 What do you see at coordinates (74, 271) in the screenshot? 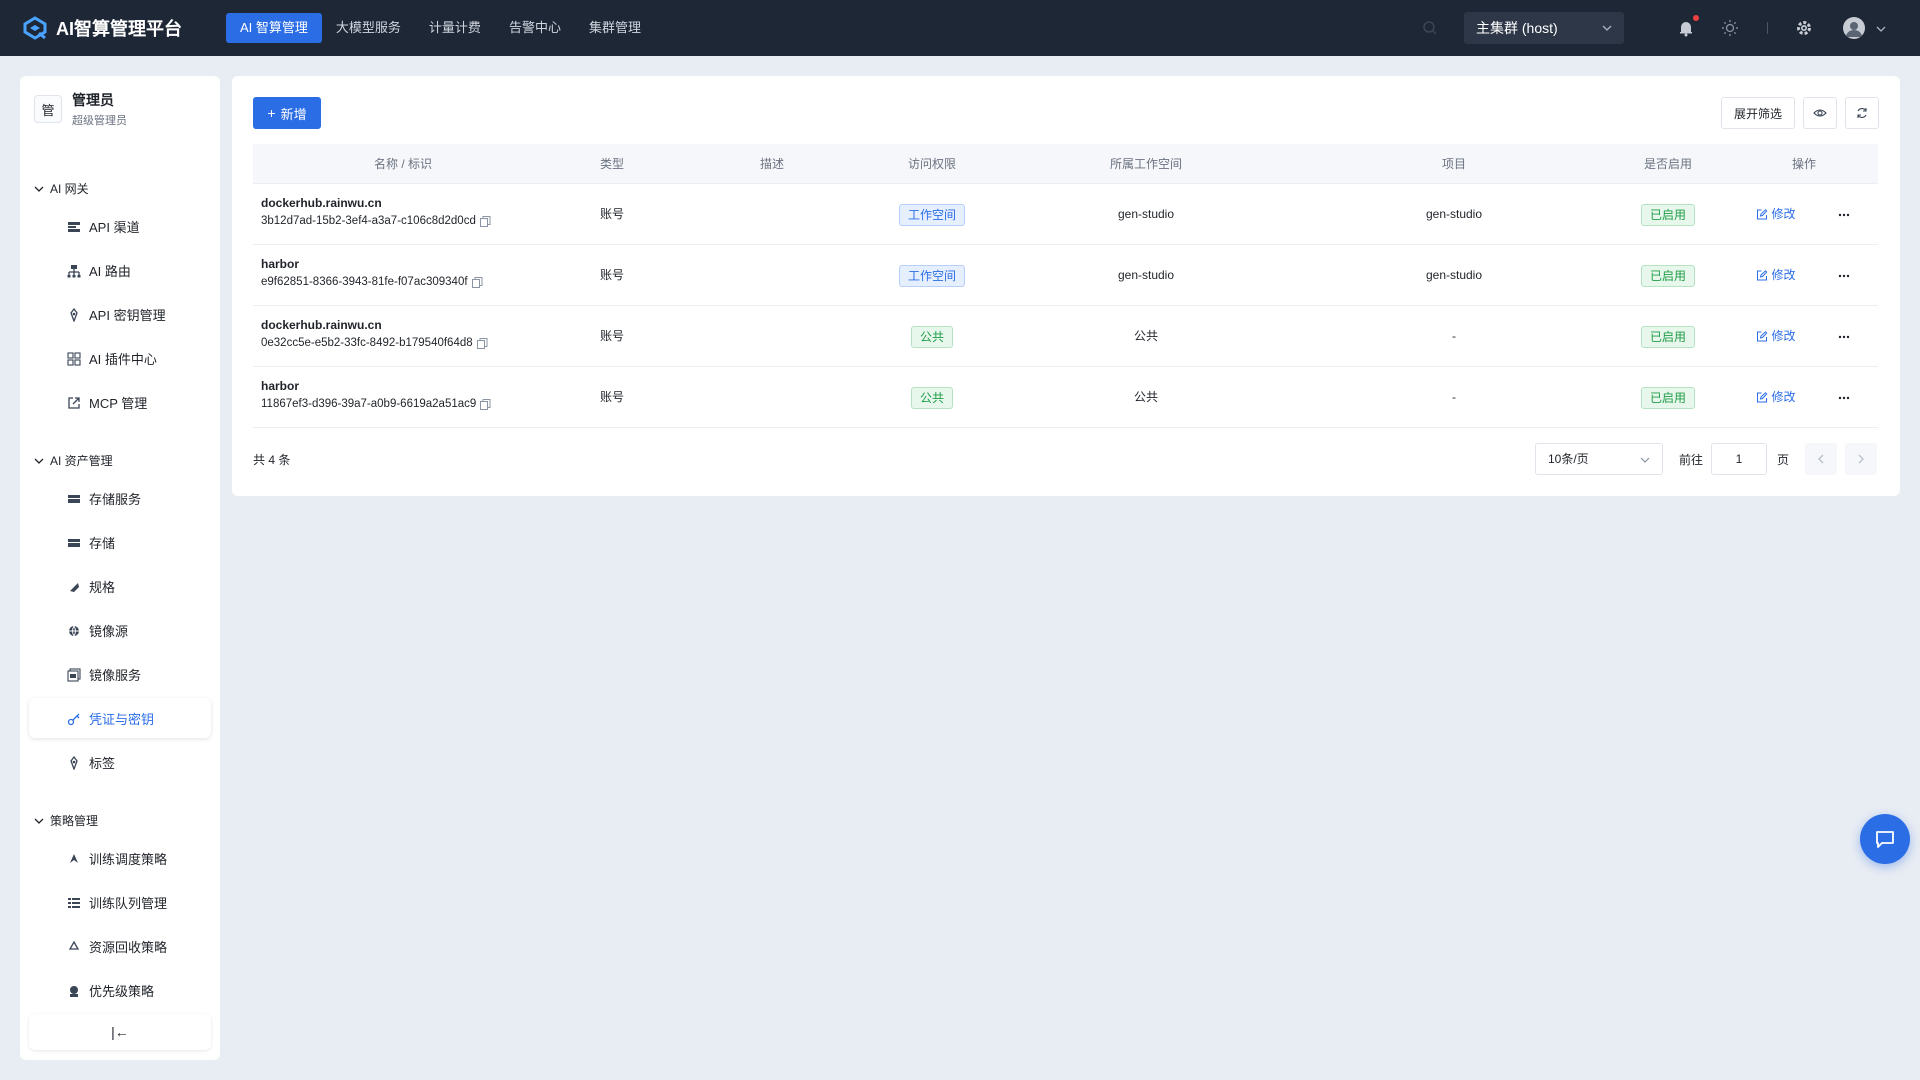
I see `route-icon` at bounding box center [74, 271].